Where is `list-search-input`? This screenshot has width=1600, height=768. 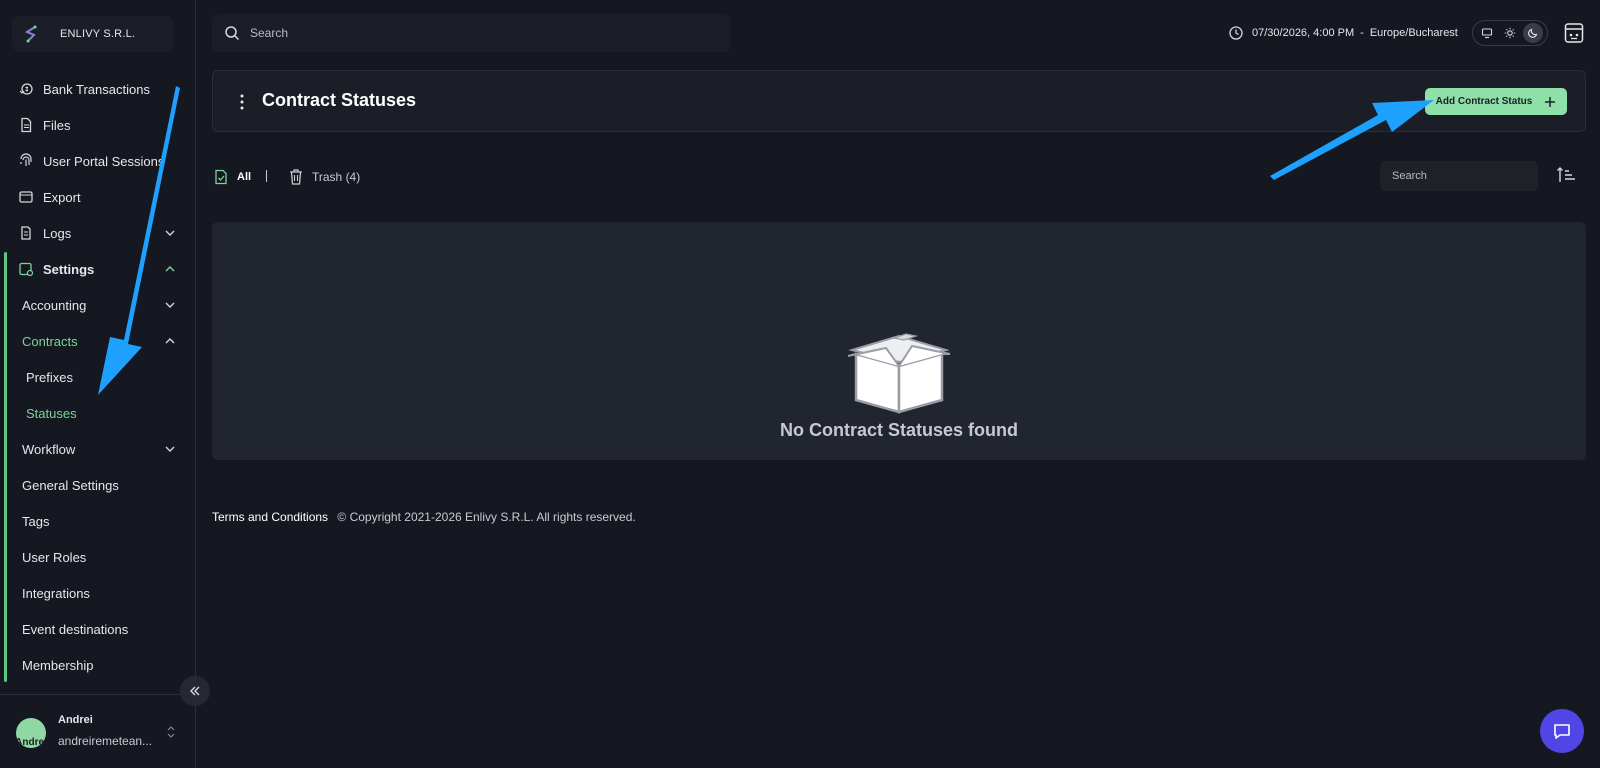 list-search-input is located at coordinates (1457, 176).